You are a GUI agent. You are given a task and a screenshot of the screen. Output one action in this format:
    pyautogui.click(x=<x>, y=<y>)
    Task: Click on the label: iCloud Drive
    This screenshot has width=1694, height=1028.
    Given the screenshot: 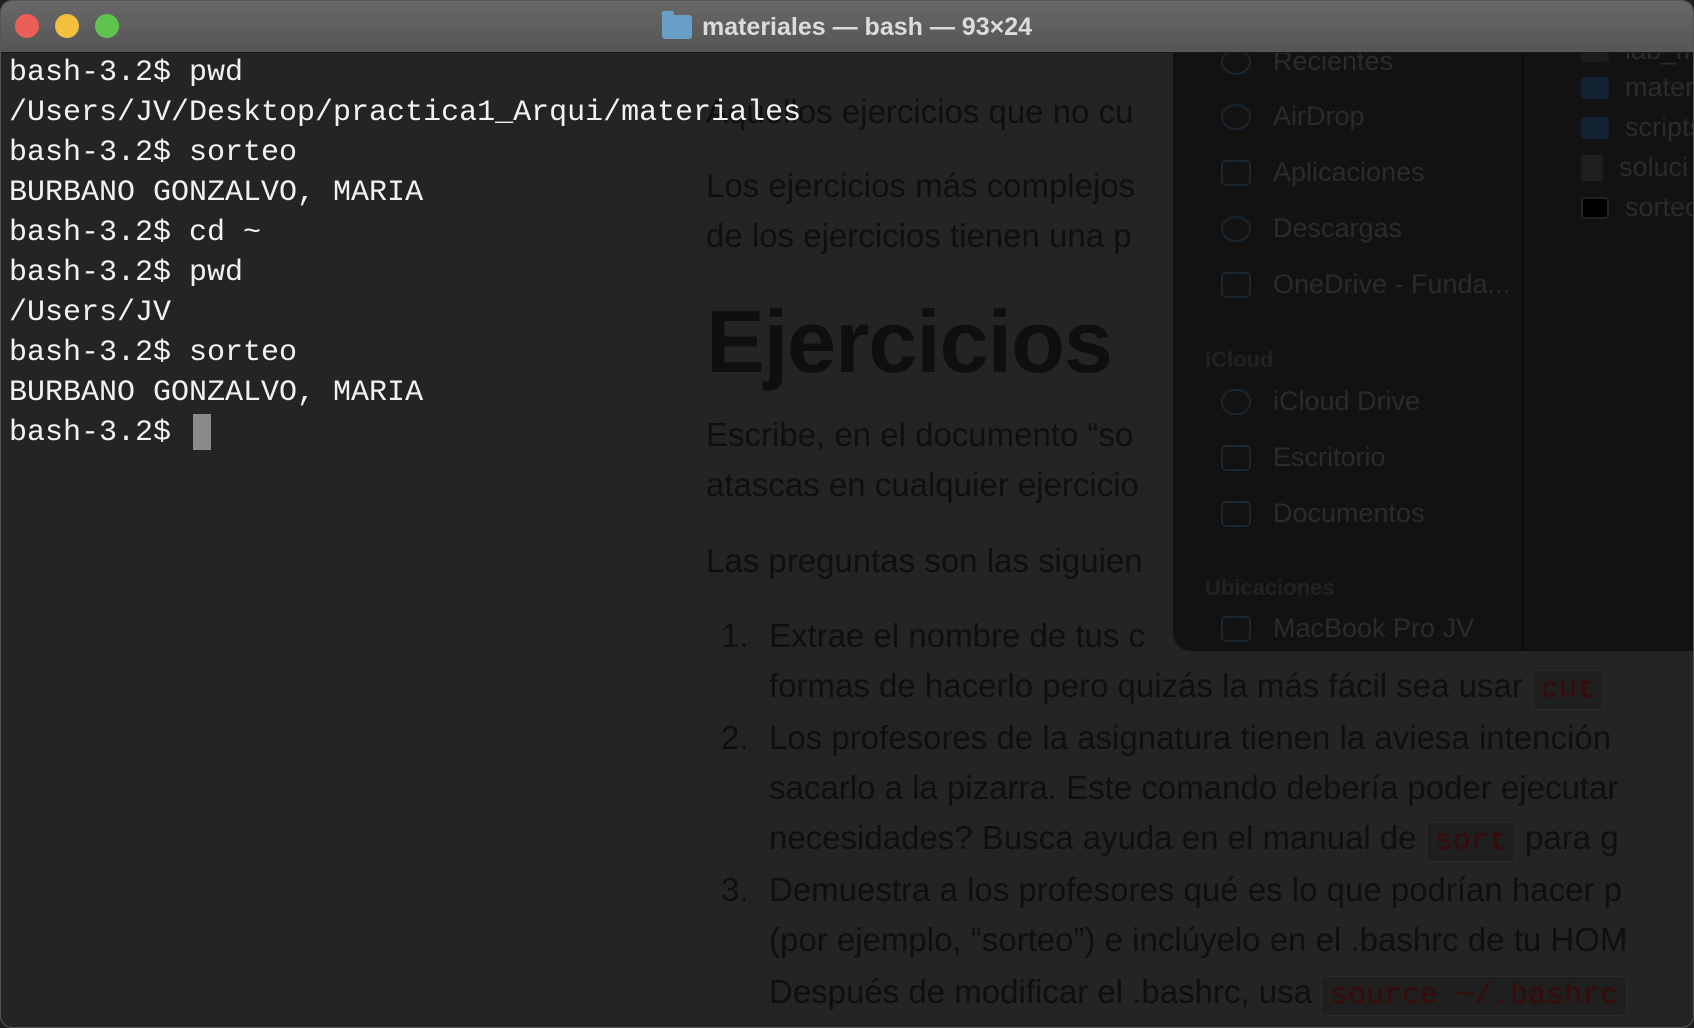 What is the action you would take?
    pyautogui.click(x=1347, y=401)
    